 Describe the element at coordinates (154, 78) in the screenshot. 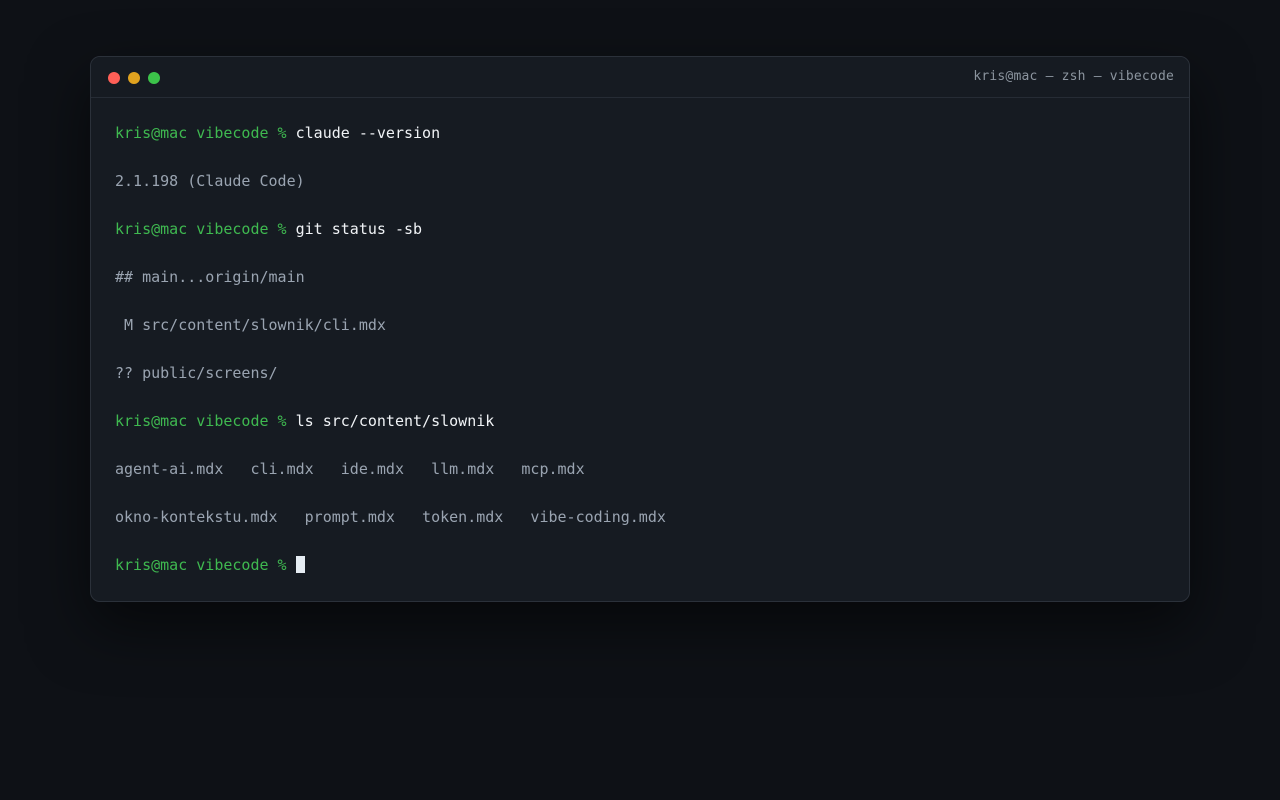

I see `maximize-icon` at that location.